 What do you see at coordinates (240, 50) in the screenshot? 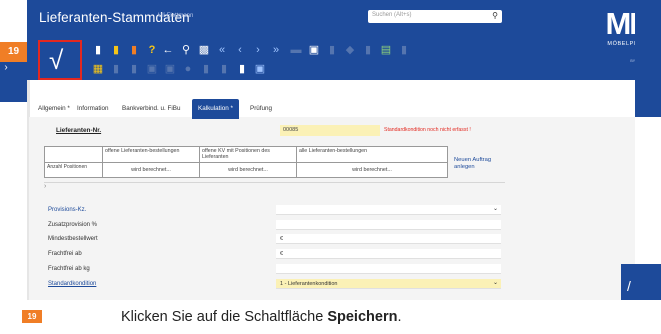
I see `prev-icon: ‹` at bounding box center [240, 50].